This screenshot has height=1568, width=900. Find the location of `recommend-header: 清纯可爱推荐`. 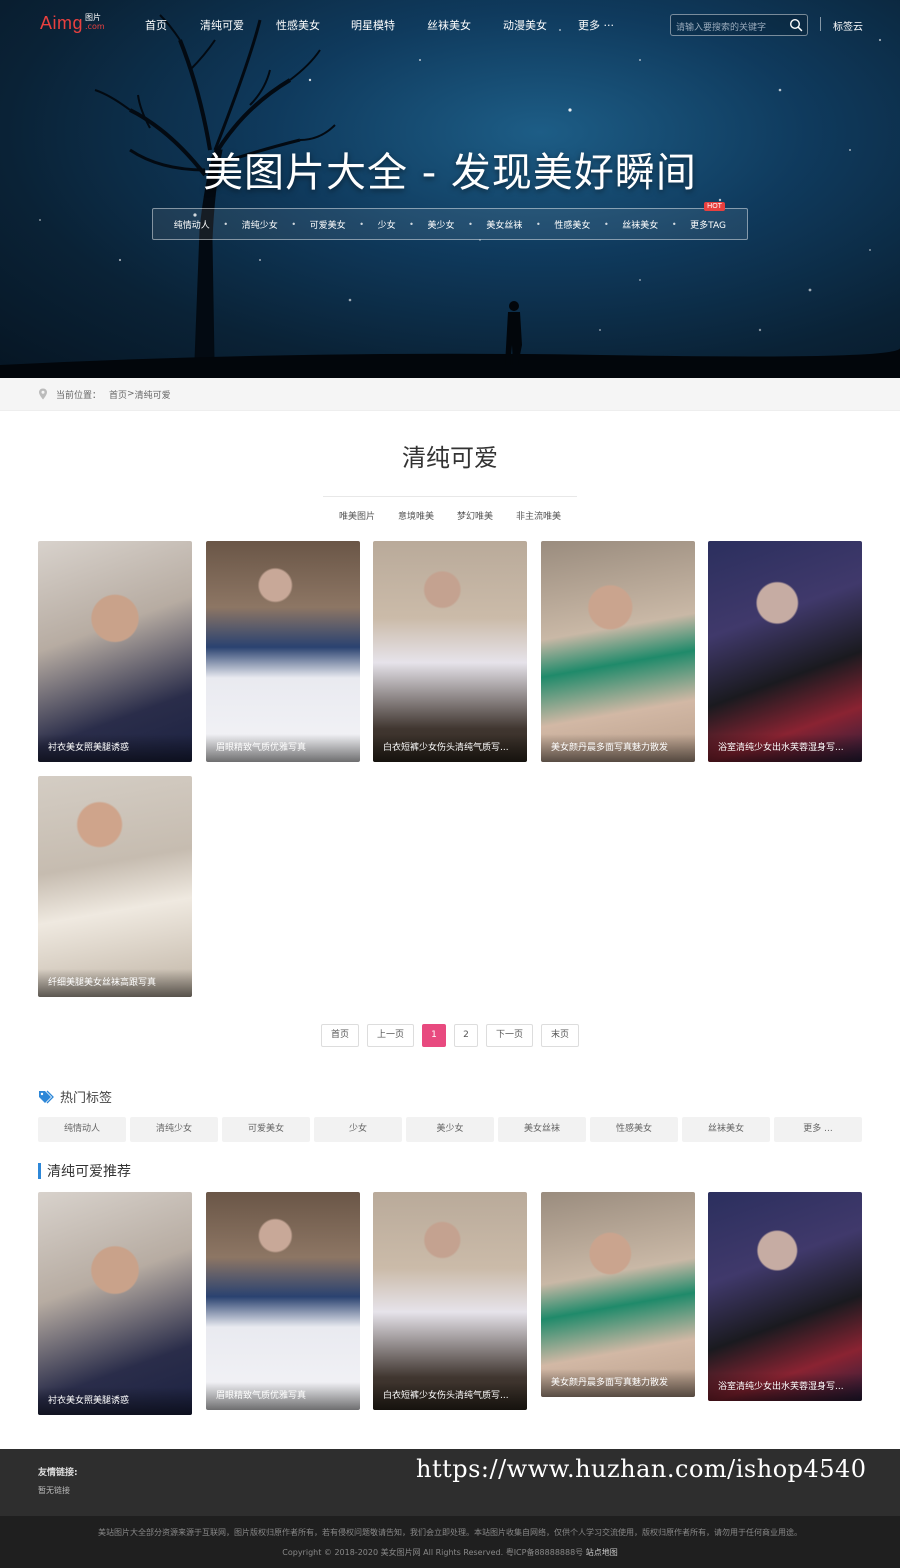

recommend-header: 清纯可爱推荐 is located at coordinates (84, 1171).